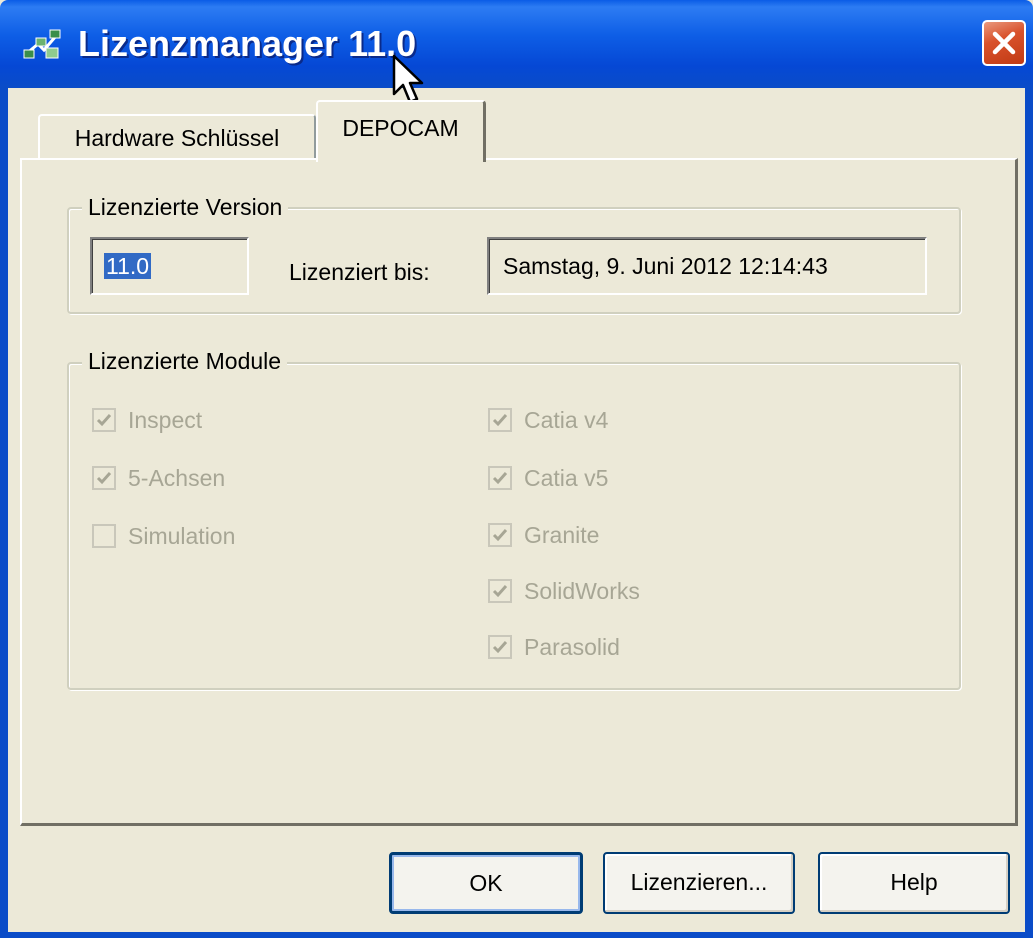 The width and height of the screenshot is (1033, 938). Describe the element at coordinates (582, 590) in the screenshot. I see `module-label-solidworks: SolidWorks` at that location.